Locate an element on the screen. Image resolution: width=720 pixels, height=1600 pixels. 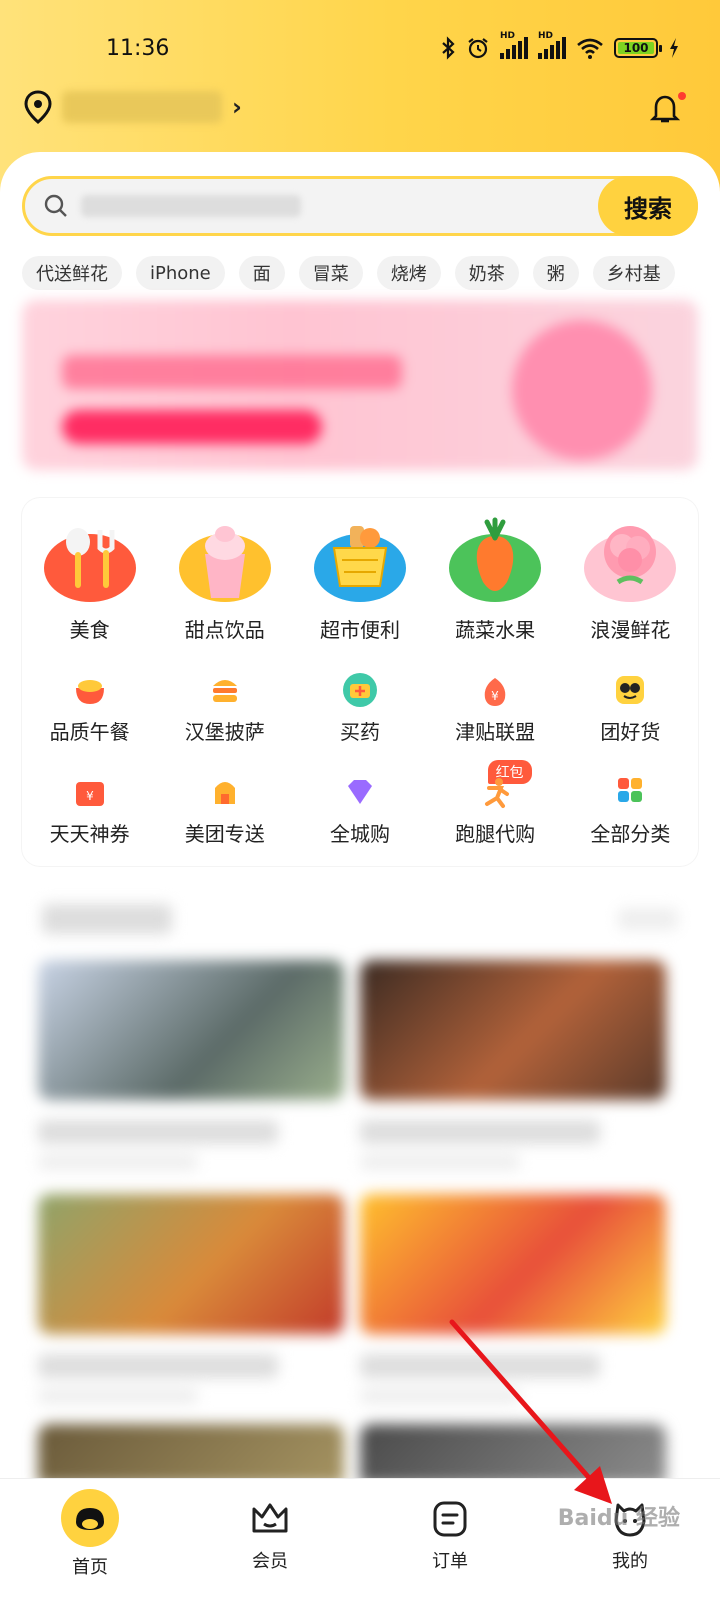
bottom-tab-bar: 首页 会员 订单 我的 is located at coordinates (360, 1539).